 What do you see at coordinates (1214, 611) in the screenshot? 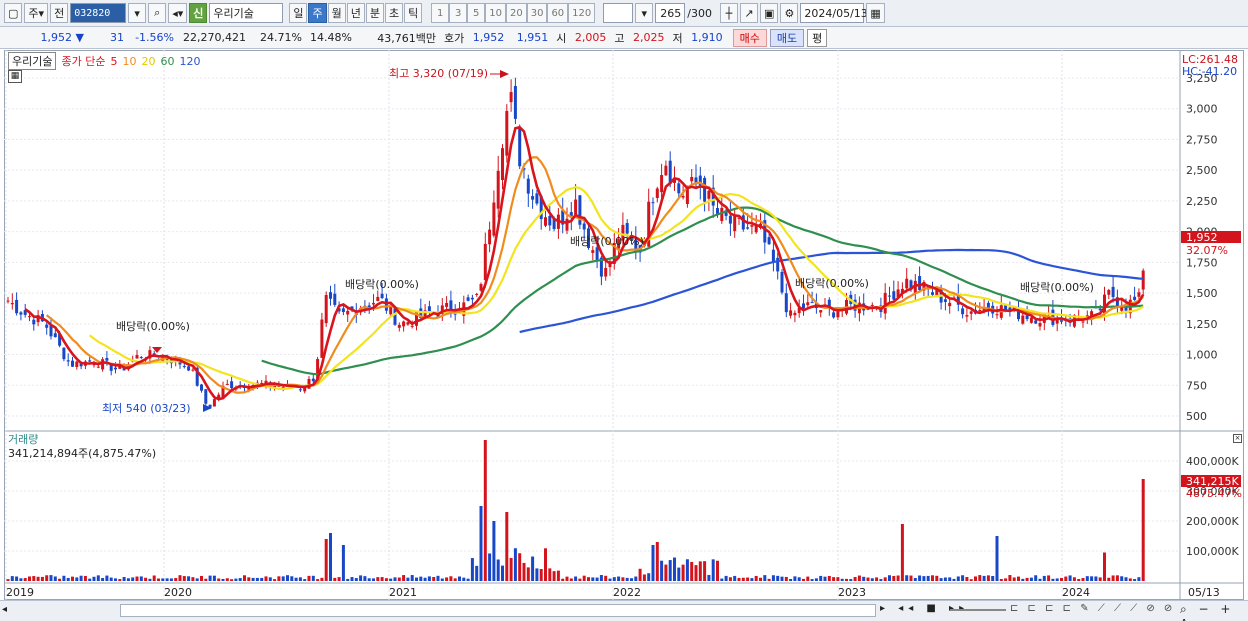
I see `zoom-icons: ⌕ − + A` at bounding box center [1214, 611].